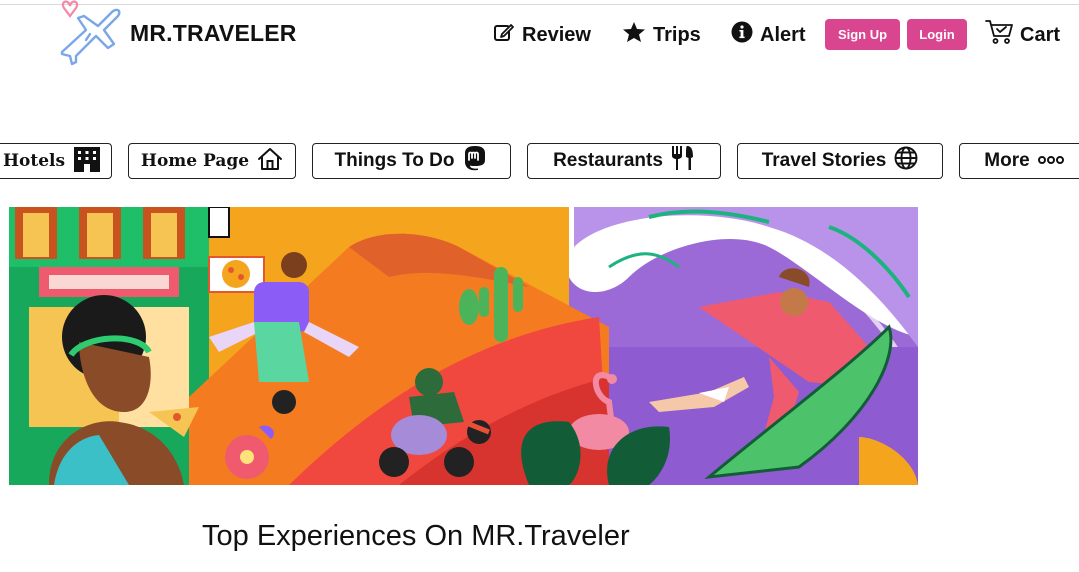 This screenshot has height=572, width=1079. What do you see at coordinates (683, 161) in the screenshot?
I see `utensils-icon` at bounding box center [683, 161].